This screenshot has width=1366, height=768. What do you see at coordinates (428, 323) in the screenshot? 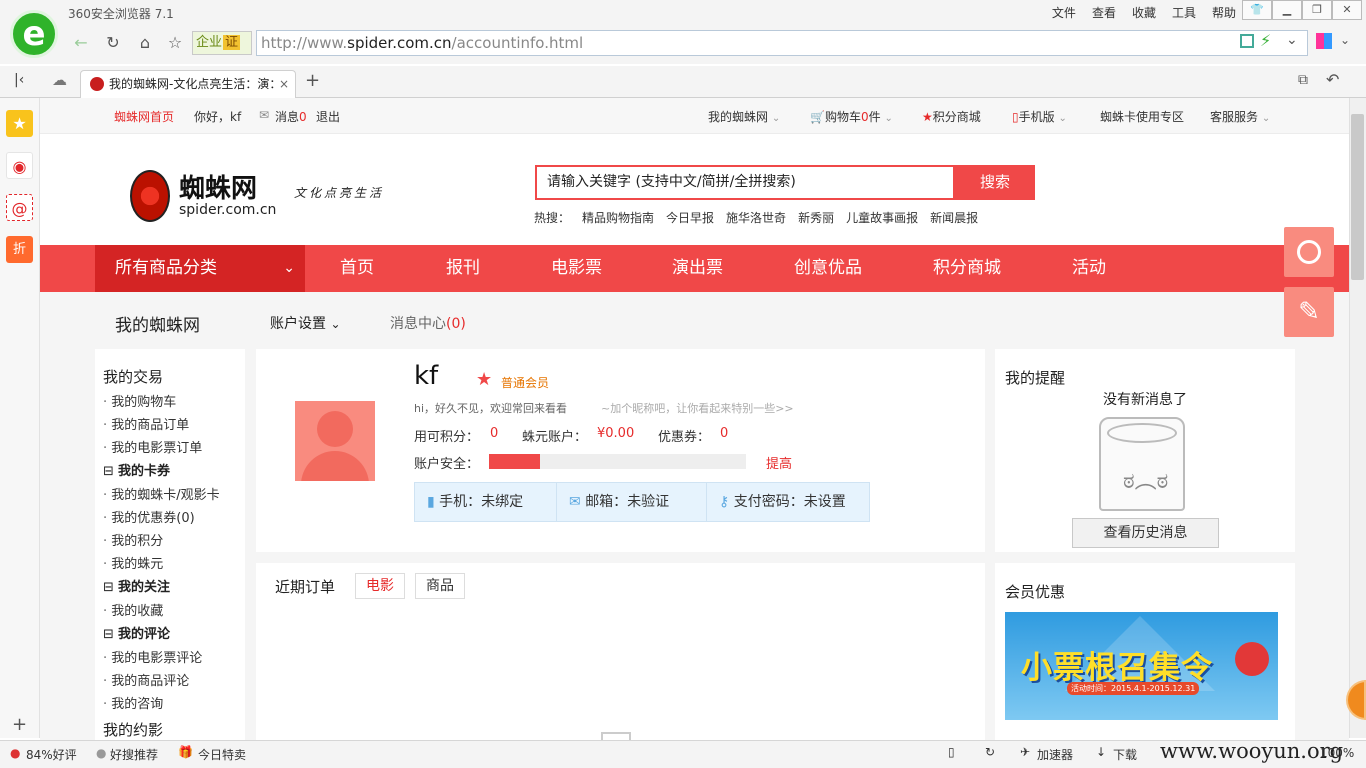
I see `message-center-link: 消息中心(0)` at bounding box center [428, 323].